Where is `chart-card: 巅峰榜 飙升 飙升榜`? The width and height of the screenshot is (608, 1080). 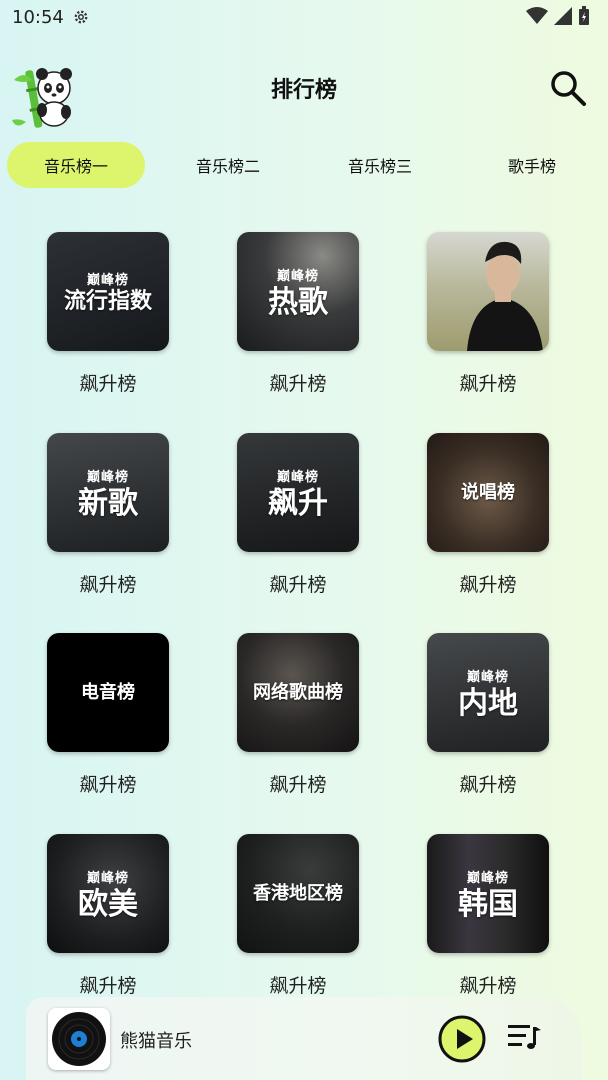
chart-card: 巅峰榜 飙升 飙升榜 is located at coordinates (298, 515).